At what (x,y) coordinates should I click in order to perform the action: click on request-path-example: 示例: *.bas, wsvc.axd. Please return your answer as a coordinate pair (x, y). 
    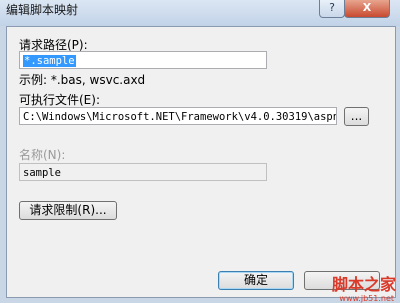
    Looking at the image, I should click on (82, 80).